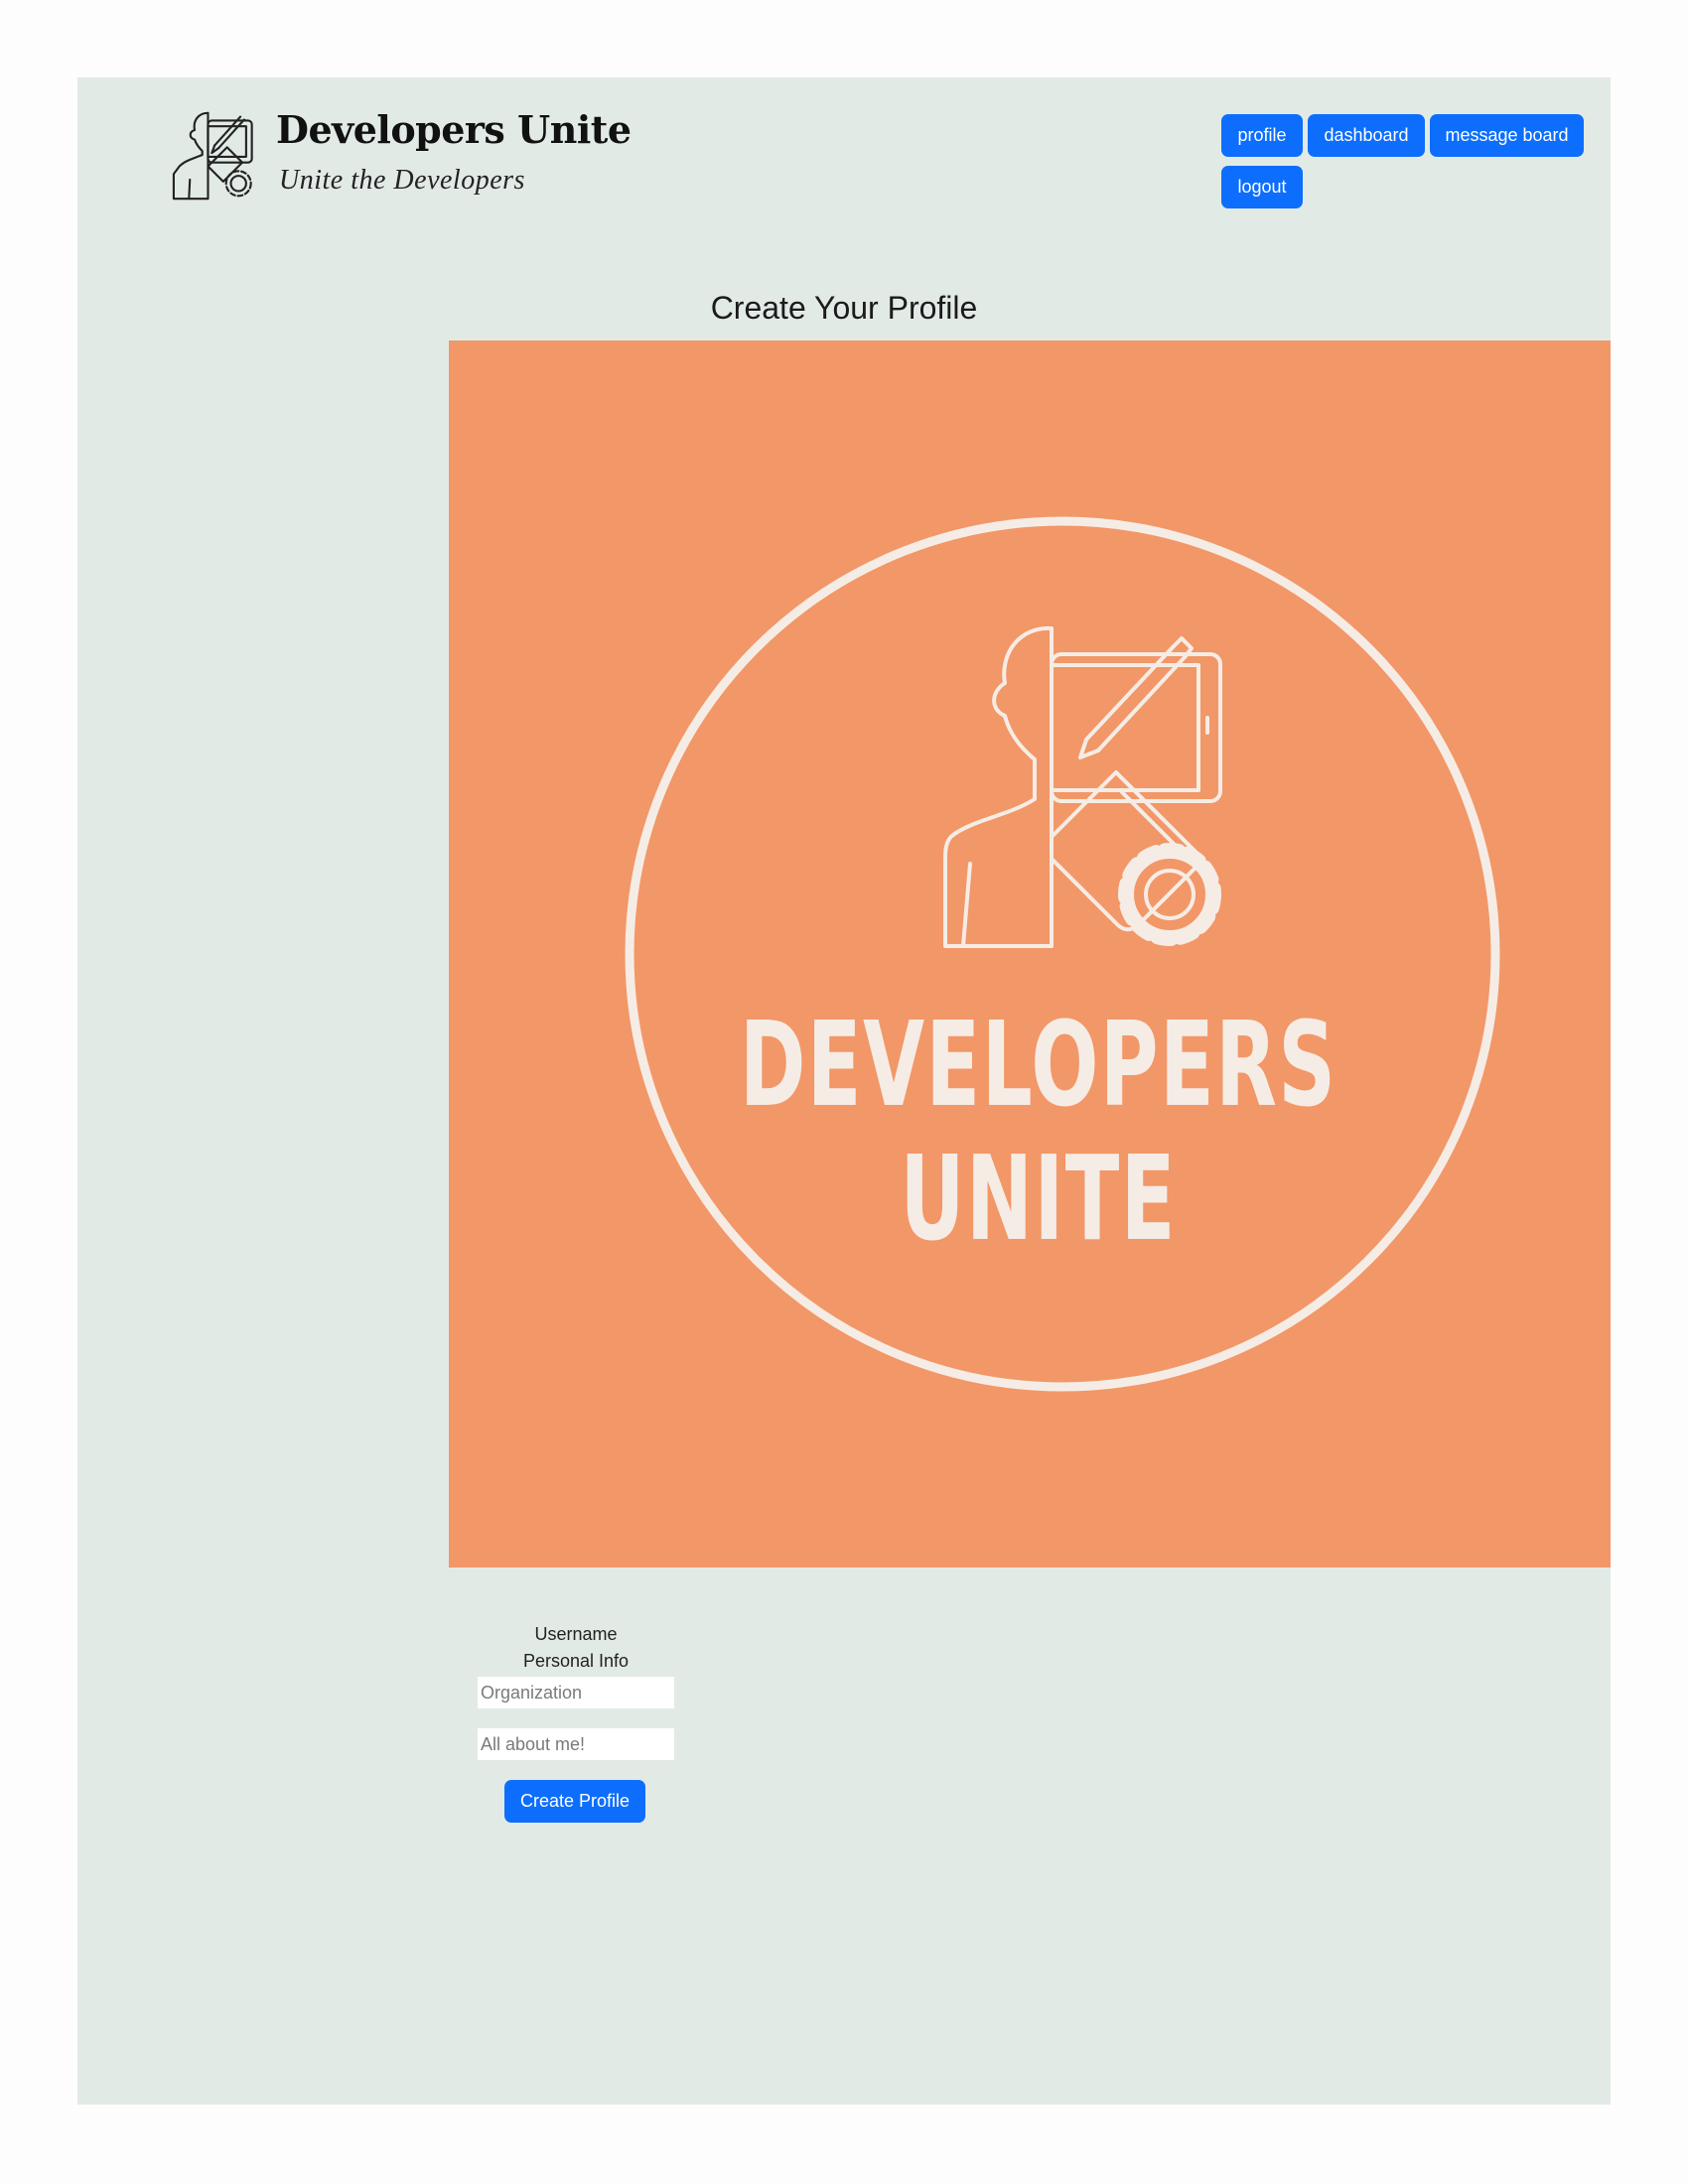 This screenshot has height=2184, width=1688. Describe the element at coordinates (402, 180) in the screenshot. I see `brand-tagline: Unite the Developers` at that location.